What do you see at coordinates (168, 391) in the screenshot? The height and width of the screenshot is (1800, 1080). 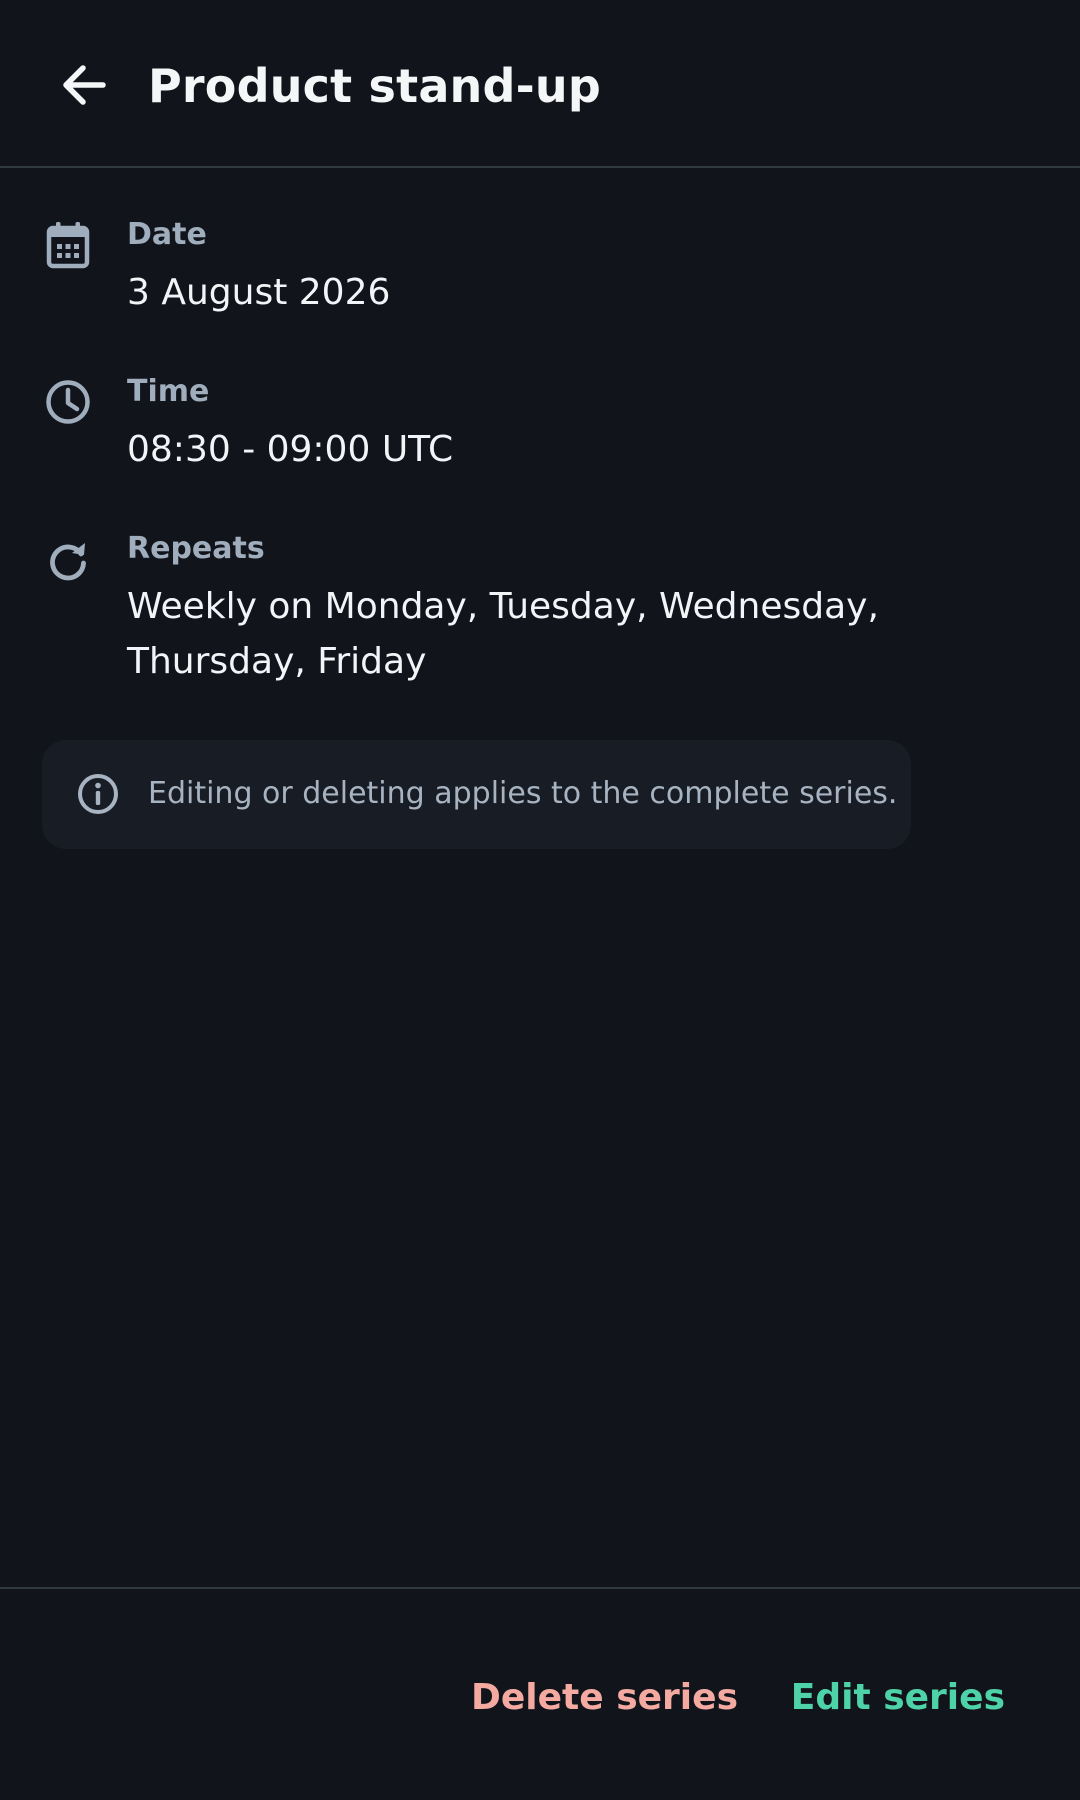 I see `time-label: Time` at bounding box center [168, 391].